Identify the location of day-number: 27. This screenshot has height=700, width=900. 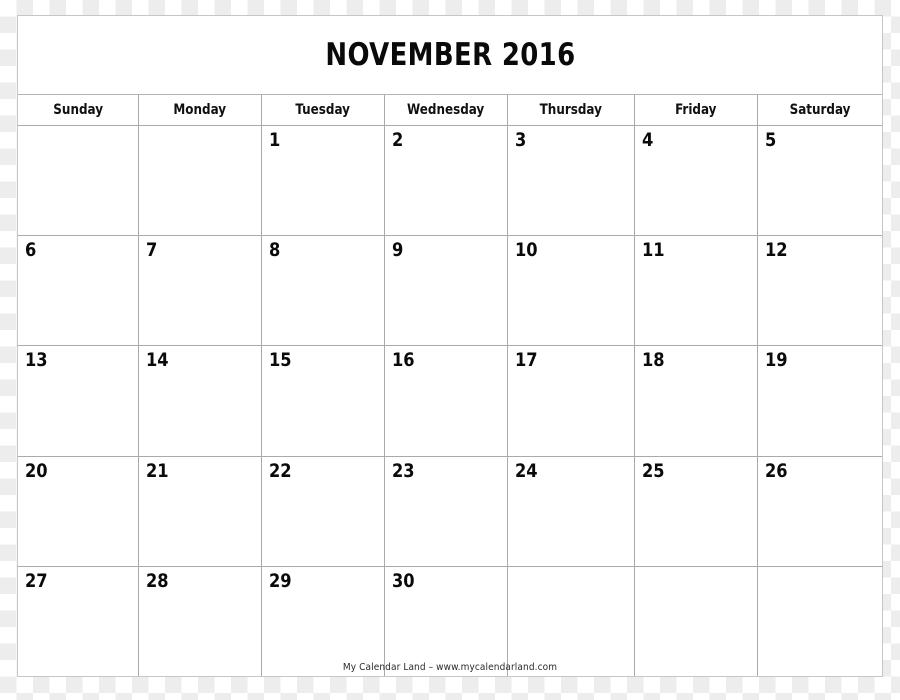
(36, 580).